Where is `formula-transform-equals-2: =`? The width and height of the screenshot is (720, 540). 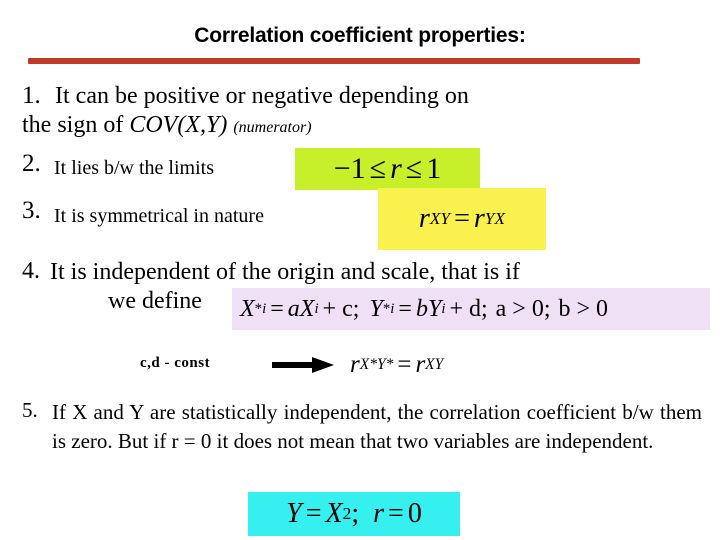 formula-transform-equals-2: = is located at coordinates (405, 308).